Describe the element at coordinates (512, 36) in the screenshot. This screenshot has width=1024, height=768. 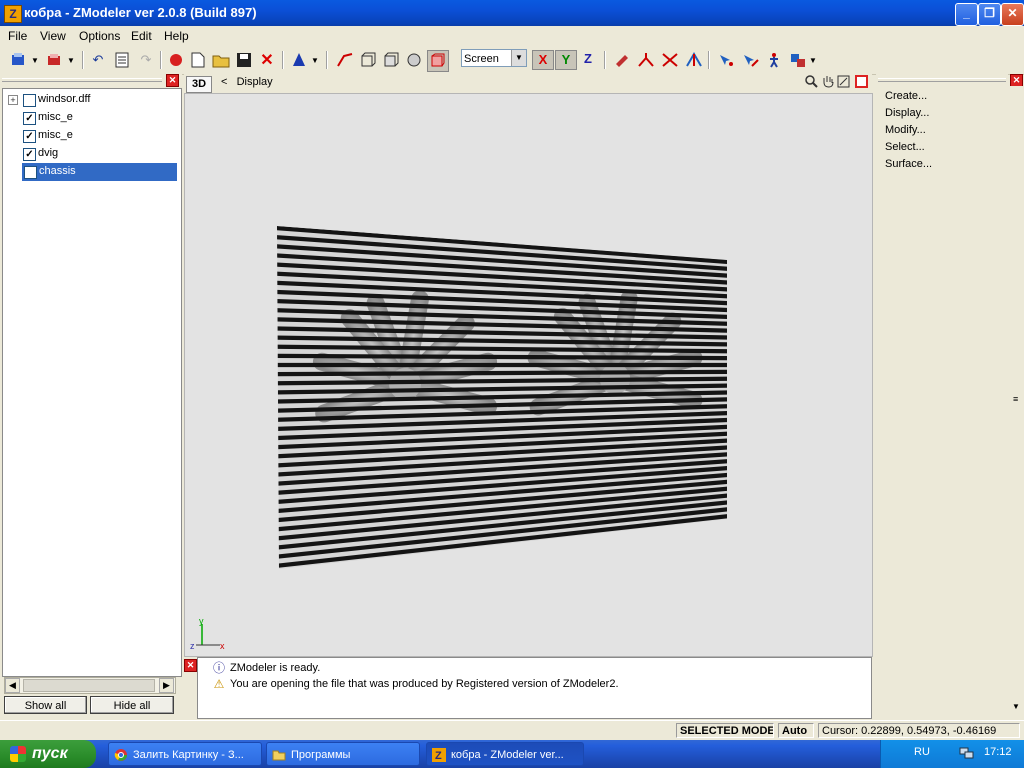
I see `menu-bar` at that location.